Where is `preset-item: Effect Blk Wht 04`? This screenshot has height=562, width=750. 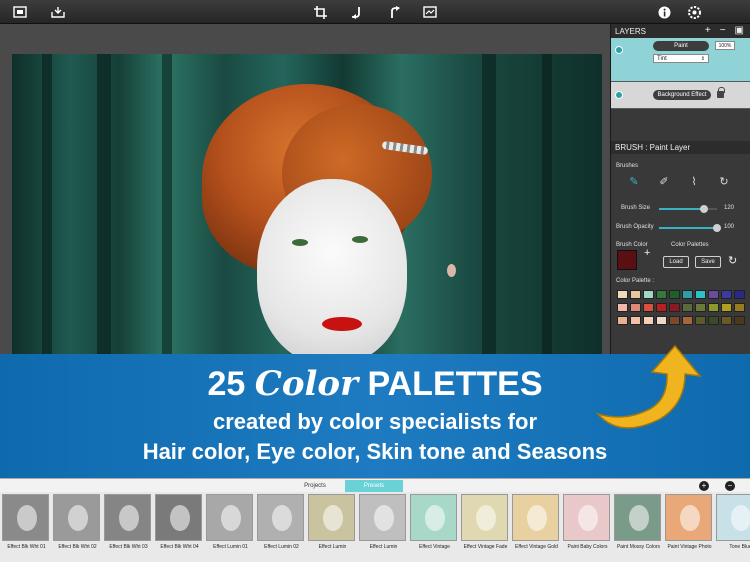
preset-item: Effect Blk Wht 04 is located at coordinates (179, 528).